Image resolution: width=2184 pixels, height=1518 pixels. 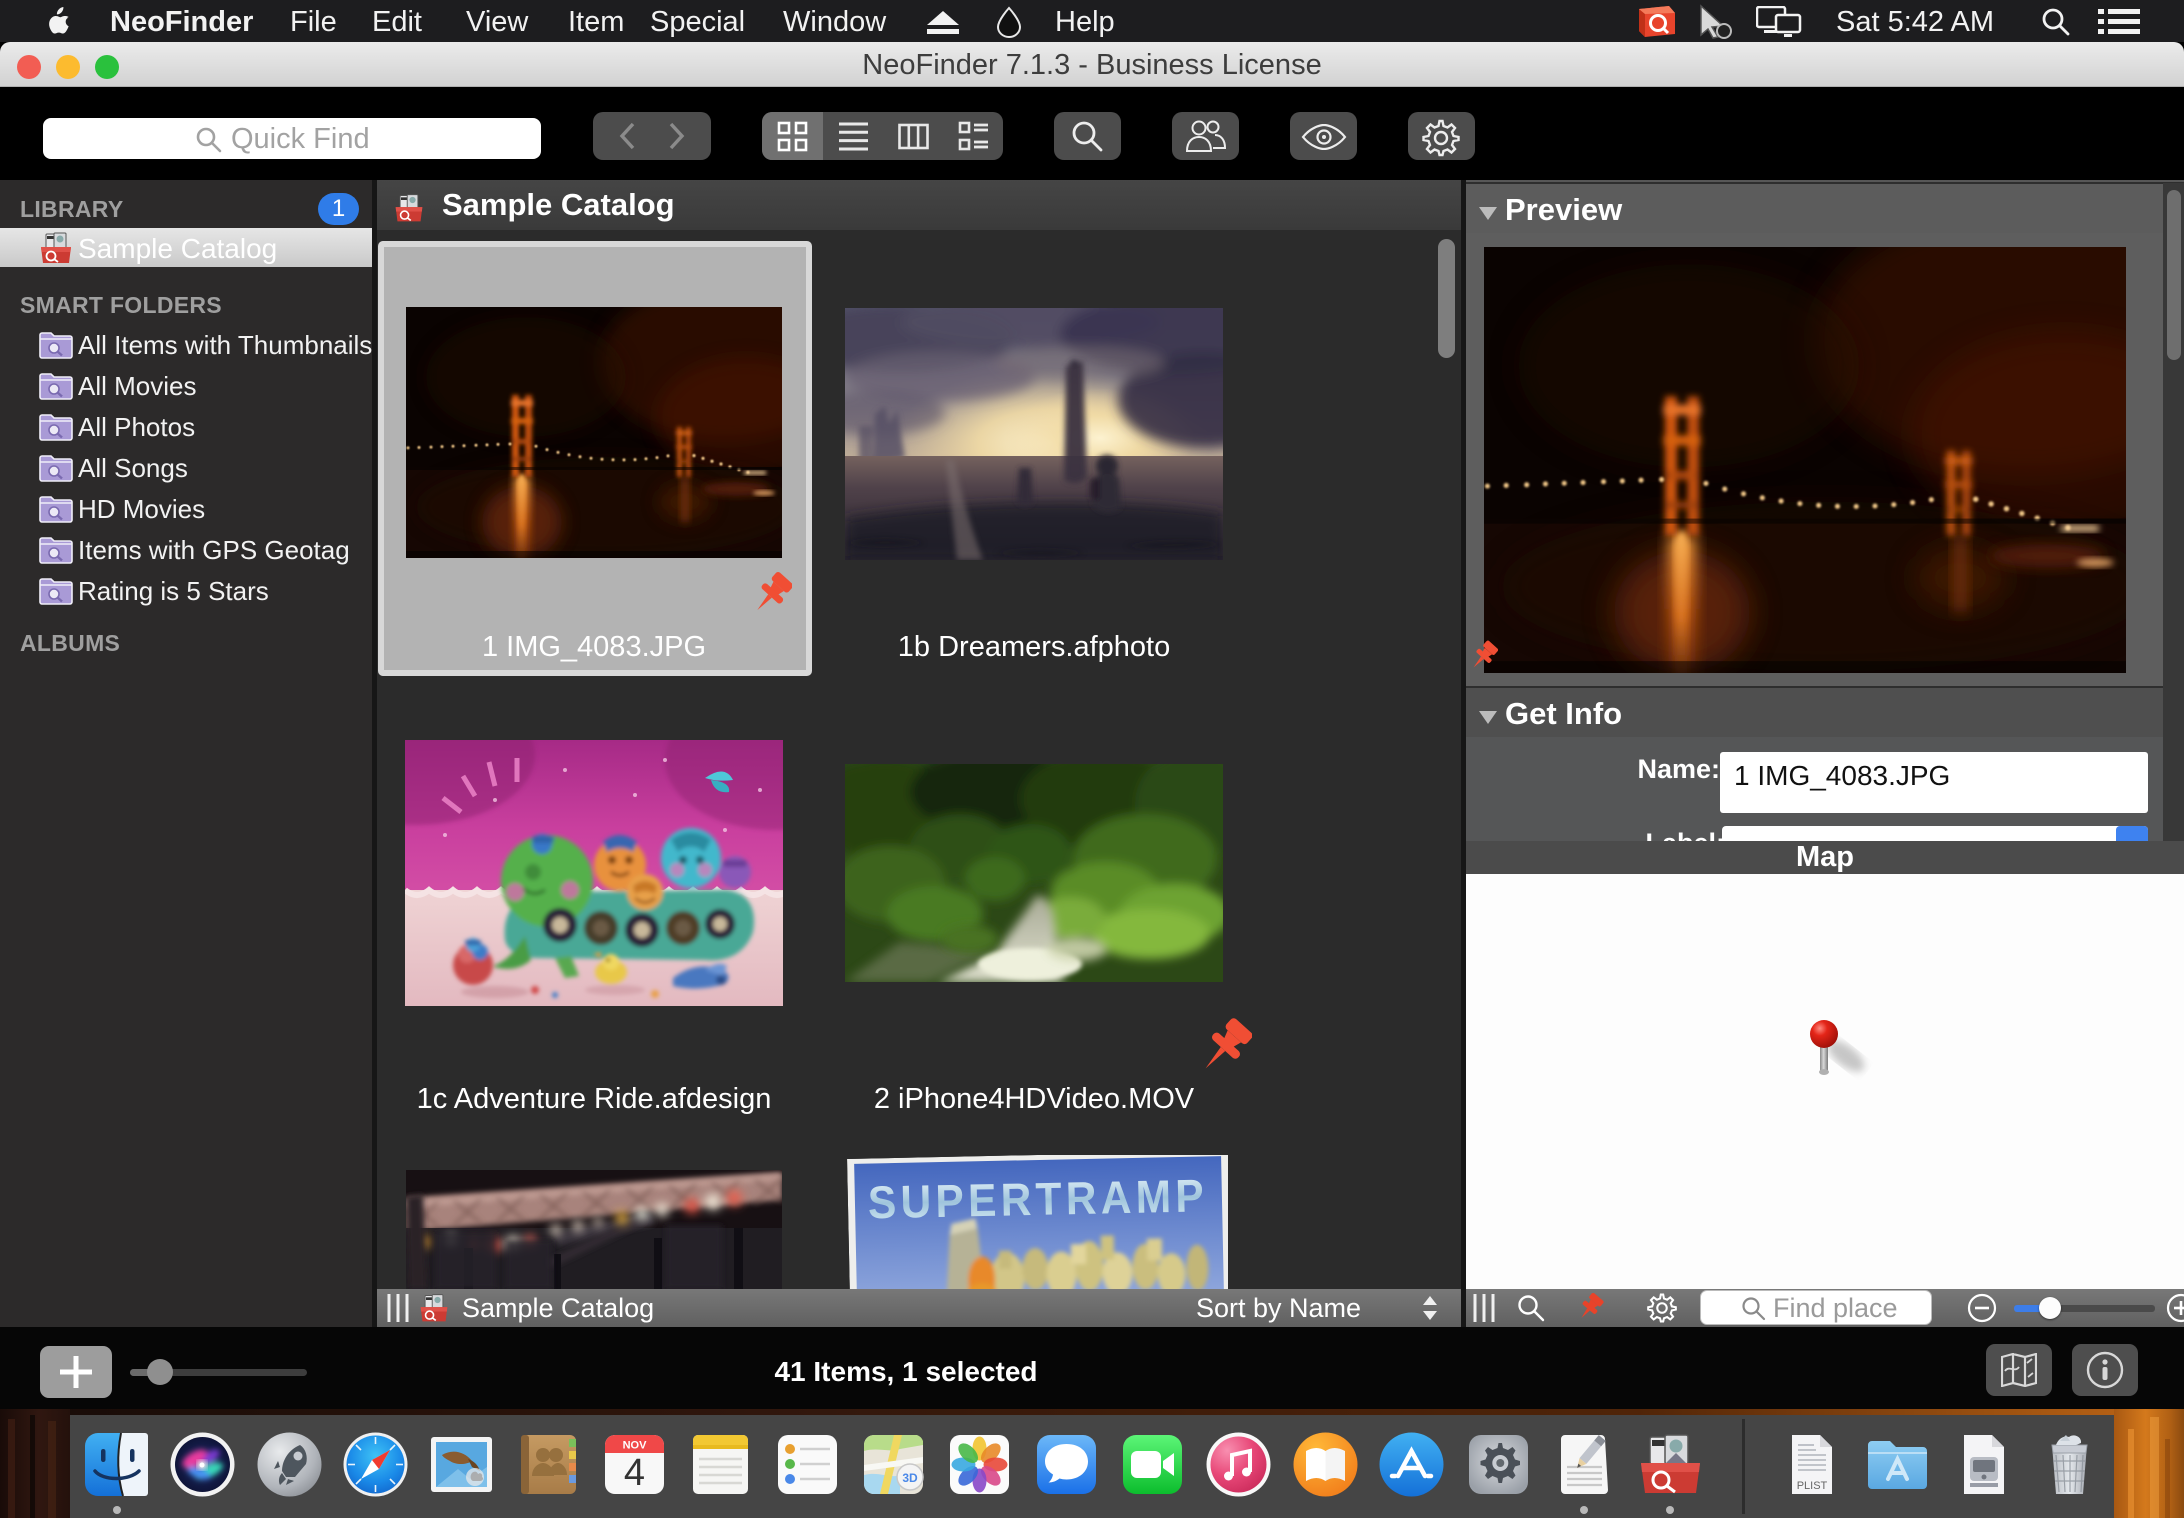 What do you see at coordinates (634, 1473) in the screenshot?
I see `svg-text: 4` at bounding box center [634, 1473].